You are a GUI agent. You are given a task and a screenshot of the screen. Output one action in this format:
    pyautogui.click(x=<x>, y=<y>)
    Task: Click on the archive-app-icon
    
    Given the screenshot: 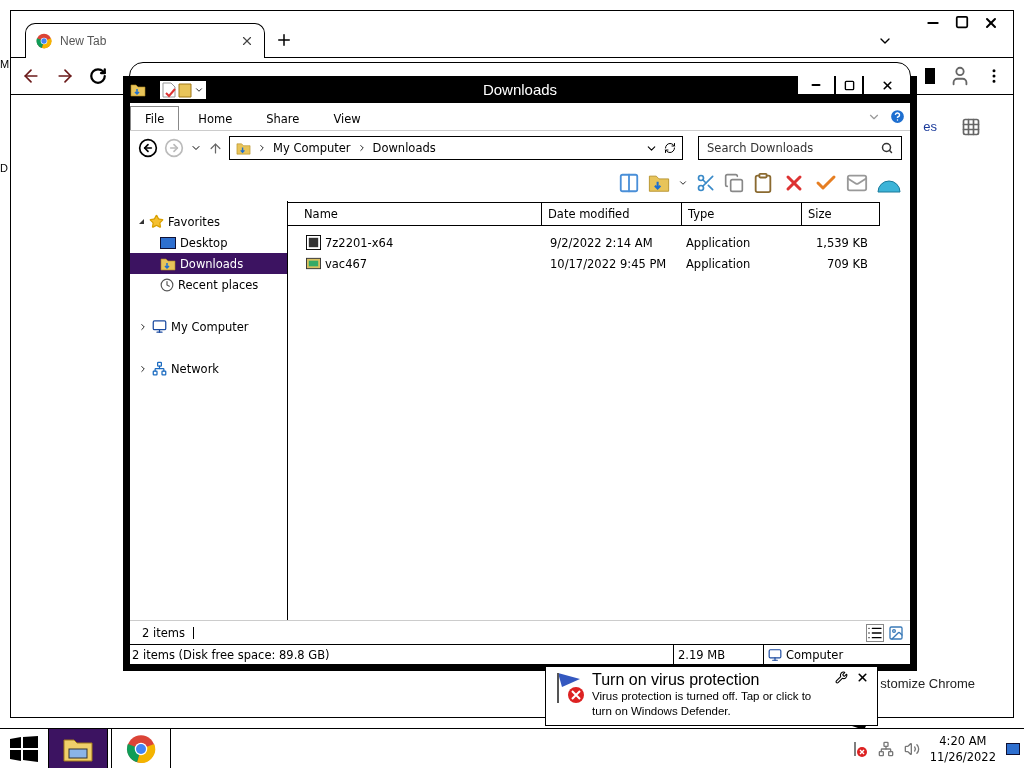 What is the action you would take?
    pyautogui.click(x=313, y=242)
    